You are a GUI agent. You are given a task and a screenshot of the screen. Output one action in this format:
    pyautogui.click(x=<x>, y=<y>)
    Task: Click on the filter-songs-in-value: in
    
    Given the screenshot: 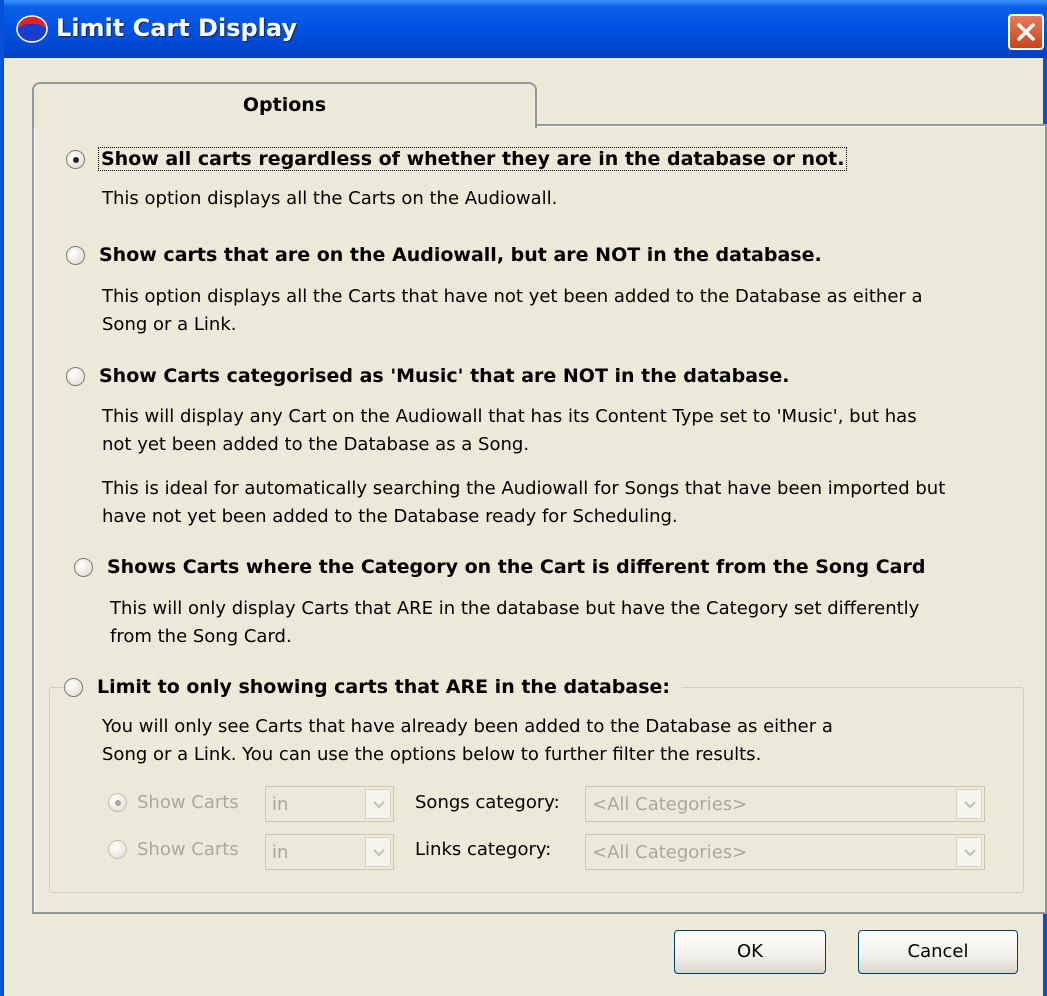 What is the action you would take?
    pyautogui.click(x=280, y=804)
    